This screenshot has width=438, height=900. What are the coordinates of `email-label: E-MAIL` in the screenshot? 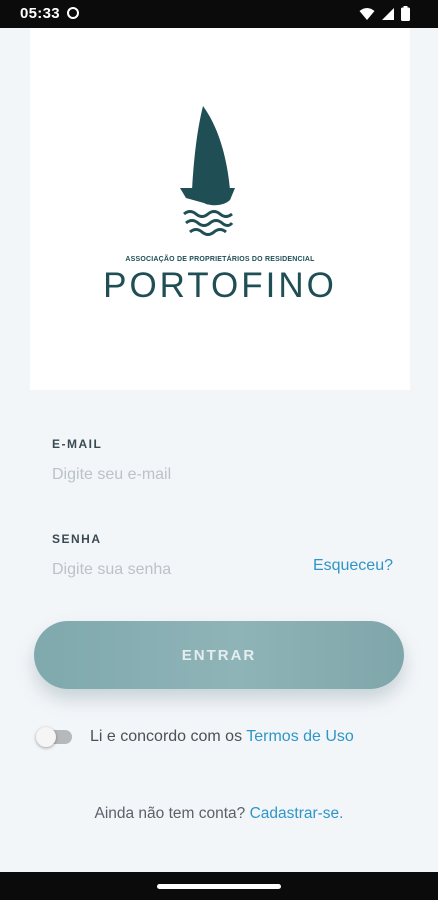 It's located at (77, 444).